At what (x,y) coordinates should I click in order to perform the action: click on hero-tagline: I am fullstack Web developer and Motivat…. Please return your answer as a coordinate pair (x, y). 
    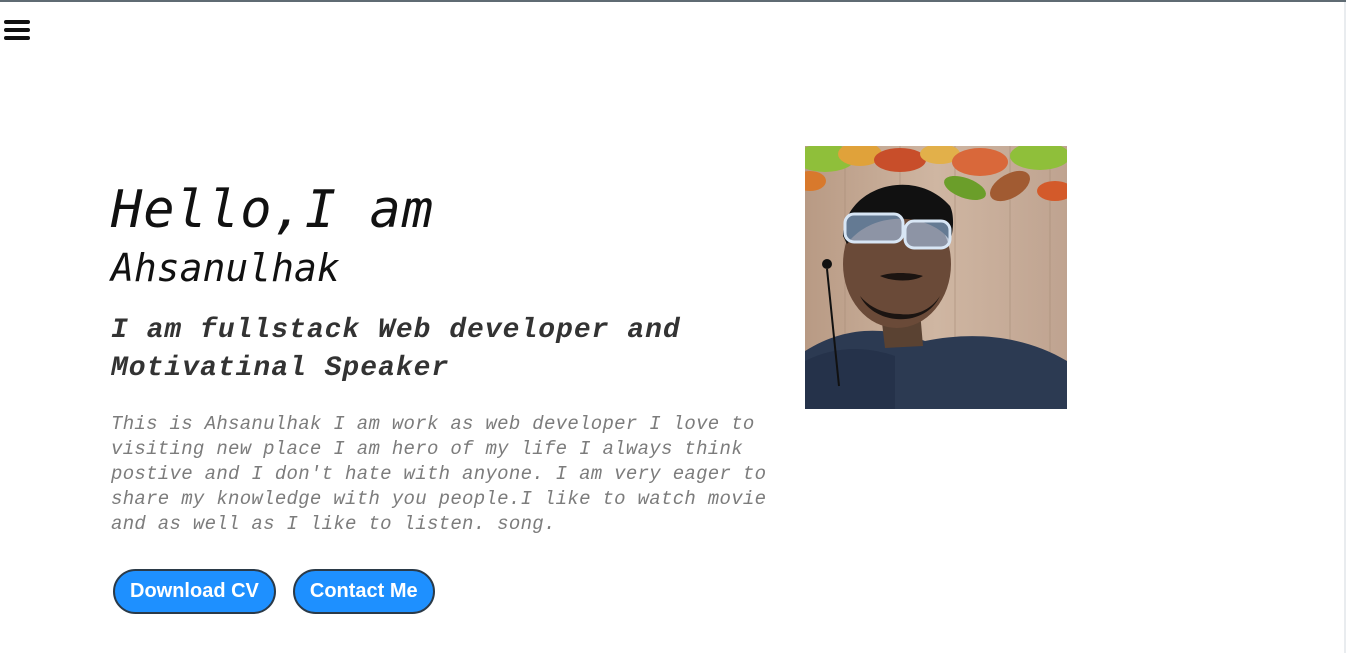
    Looking at the image, I should click on (456, 350).